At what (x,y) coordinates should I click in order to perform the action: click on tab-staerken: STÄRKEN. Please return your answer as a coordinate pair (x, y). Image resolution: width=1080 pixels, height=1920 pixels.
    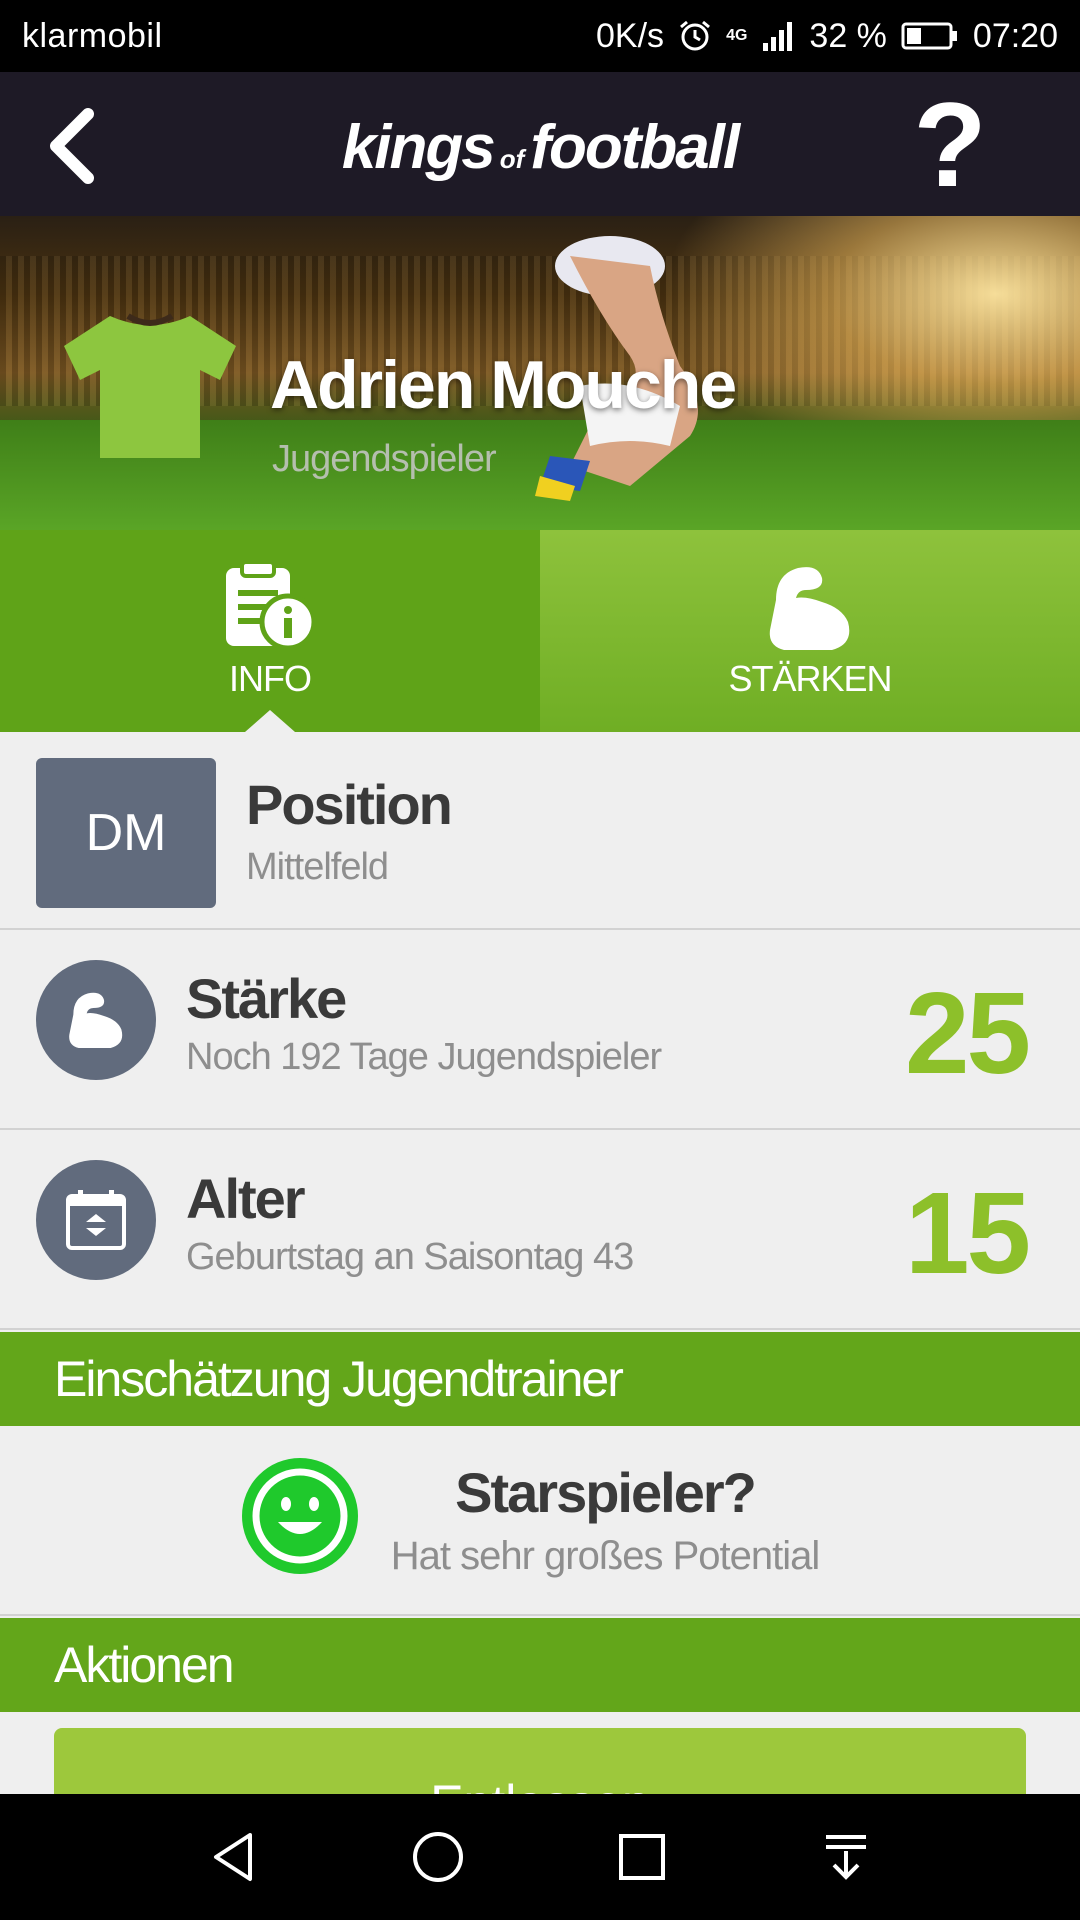
    Looking at the image, I should click on (810, 631).